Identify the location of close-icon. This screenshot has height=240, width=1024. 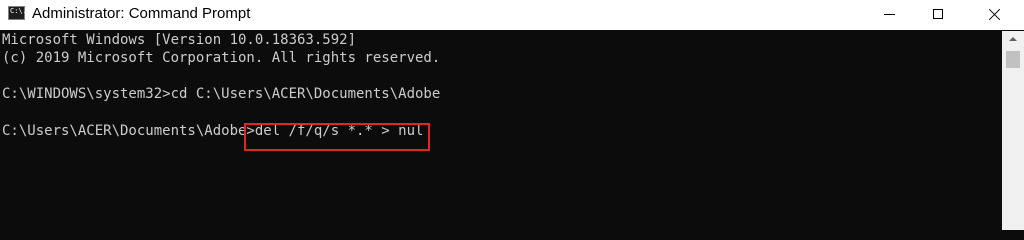
(995, 14).